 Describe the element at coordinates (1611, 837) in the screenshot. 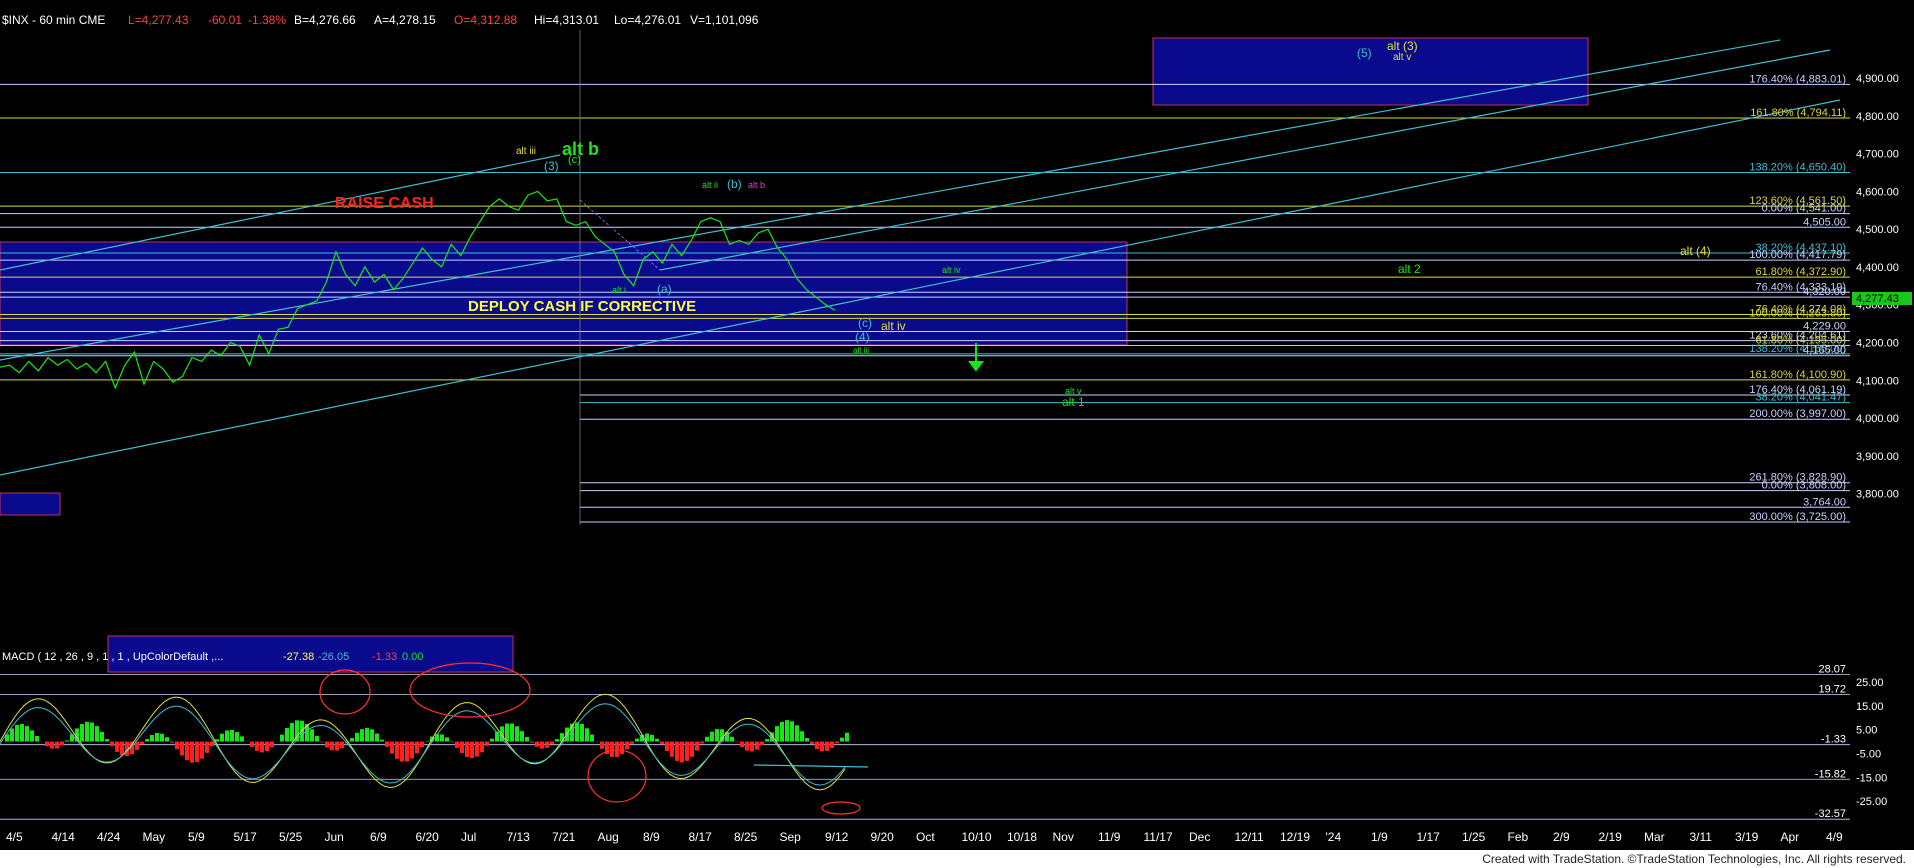

I see `x-tick: 2/19` at that location.